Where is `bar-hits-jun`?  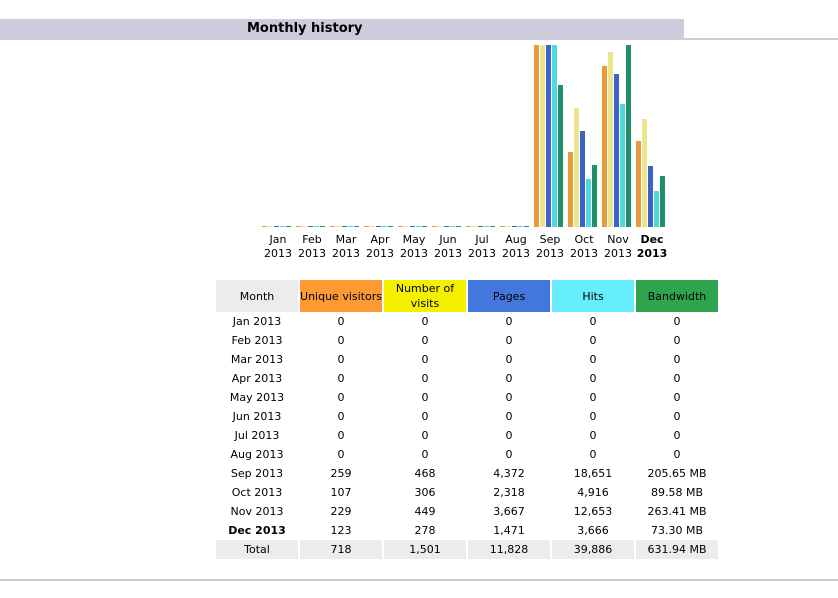
bar-hits-jun is located at coordinates (452, 226).